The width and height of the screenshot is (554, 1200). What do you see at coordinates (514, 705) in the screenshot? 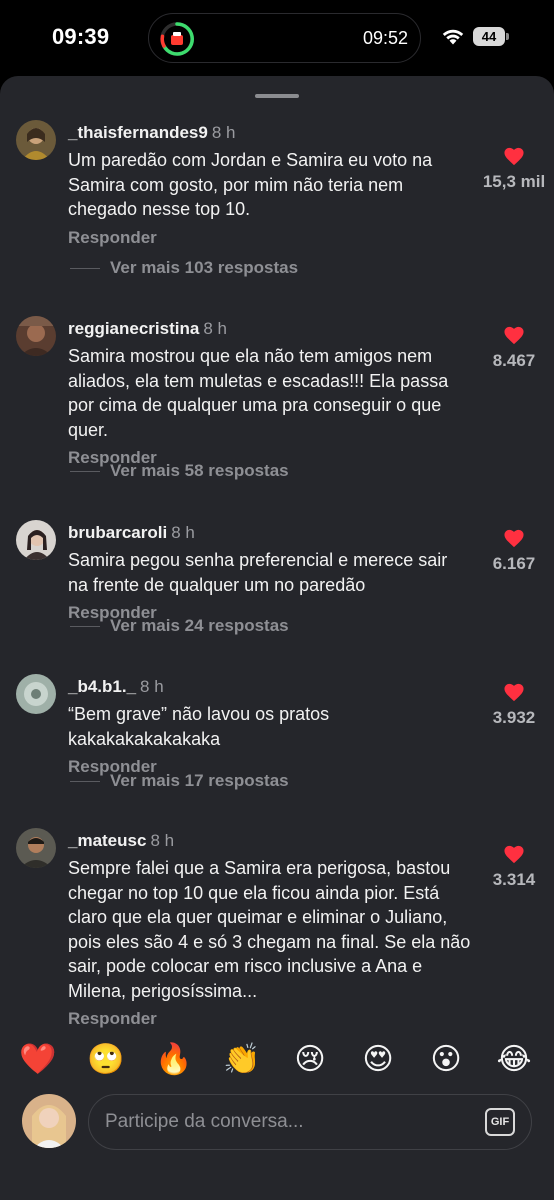
I see `like-control: 3.932` at bounding box center [514, 705].